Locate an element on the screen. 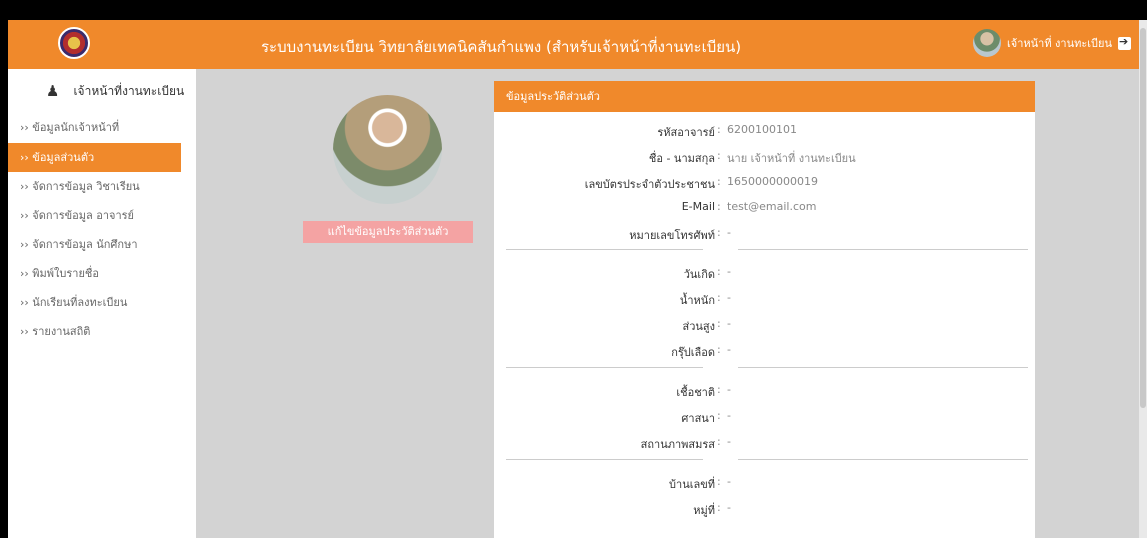  info-row: ส่วนสูง: - is located at coordinates (706, 325).